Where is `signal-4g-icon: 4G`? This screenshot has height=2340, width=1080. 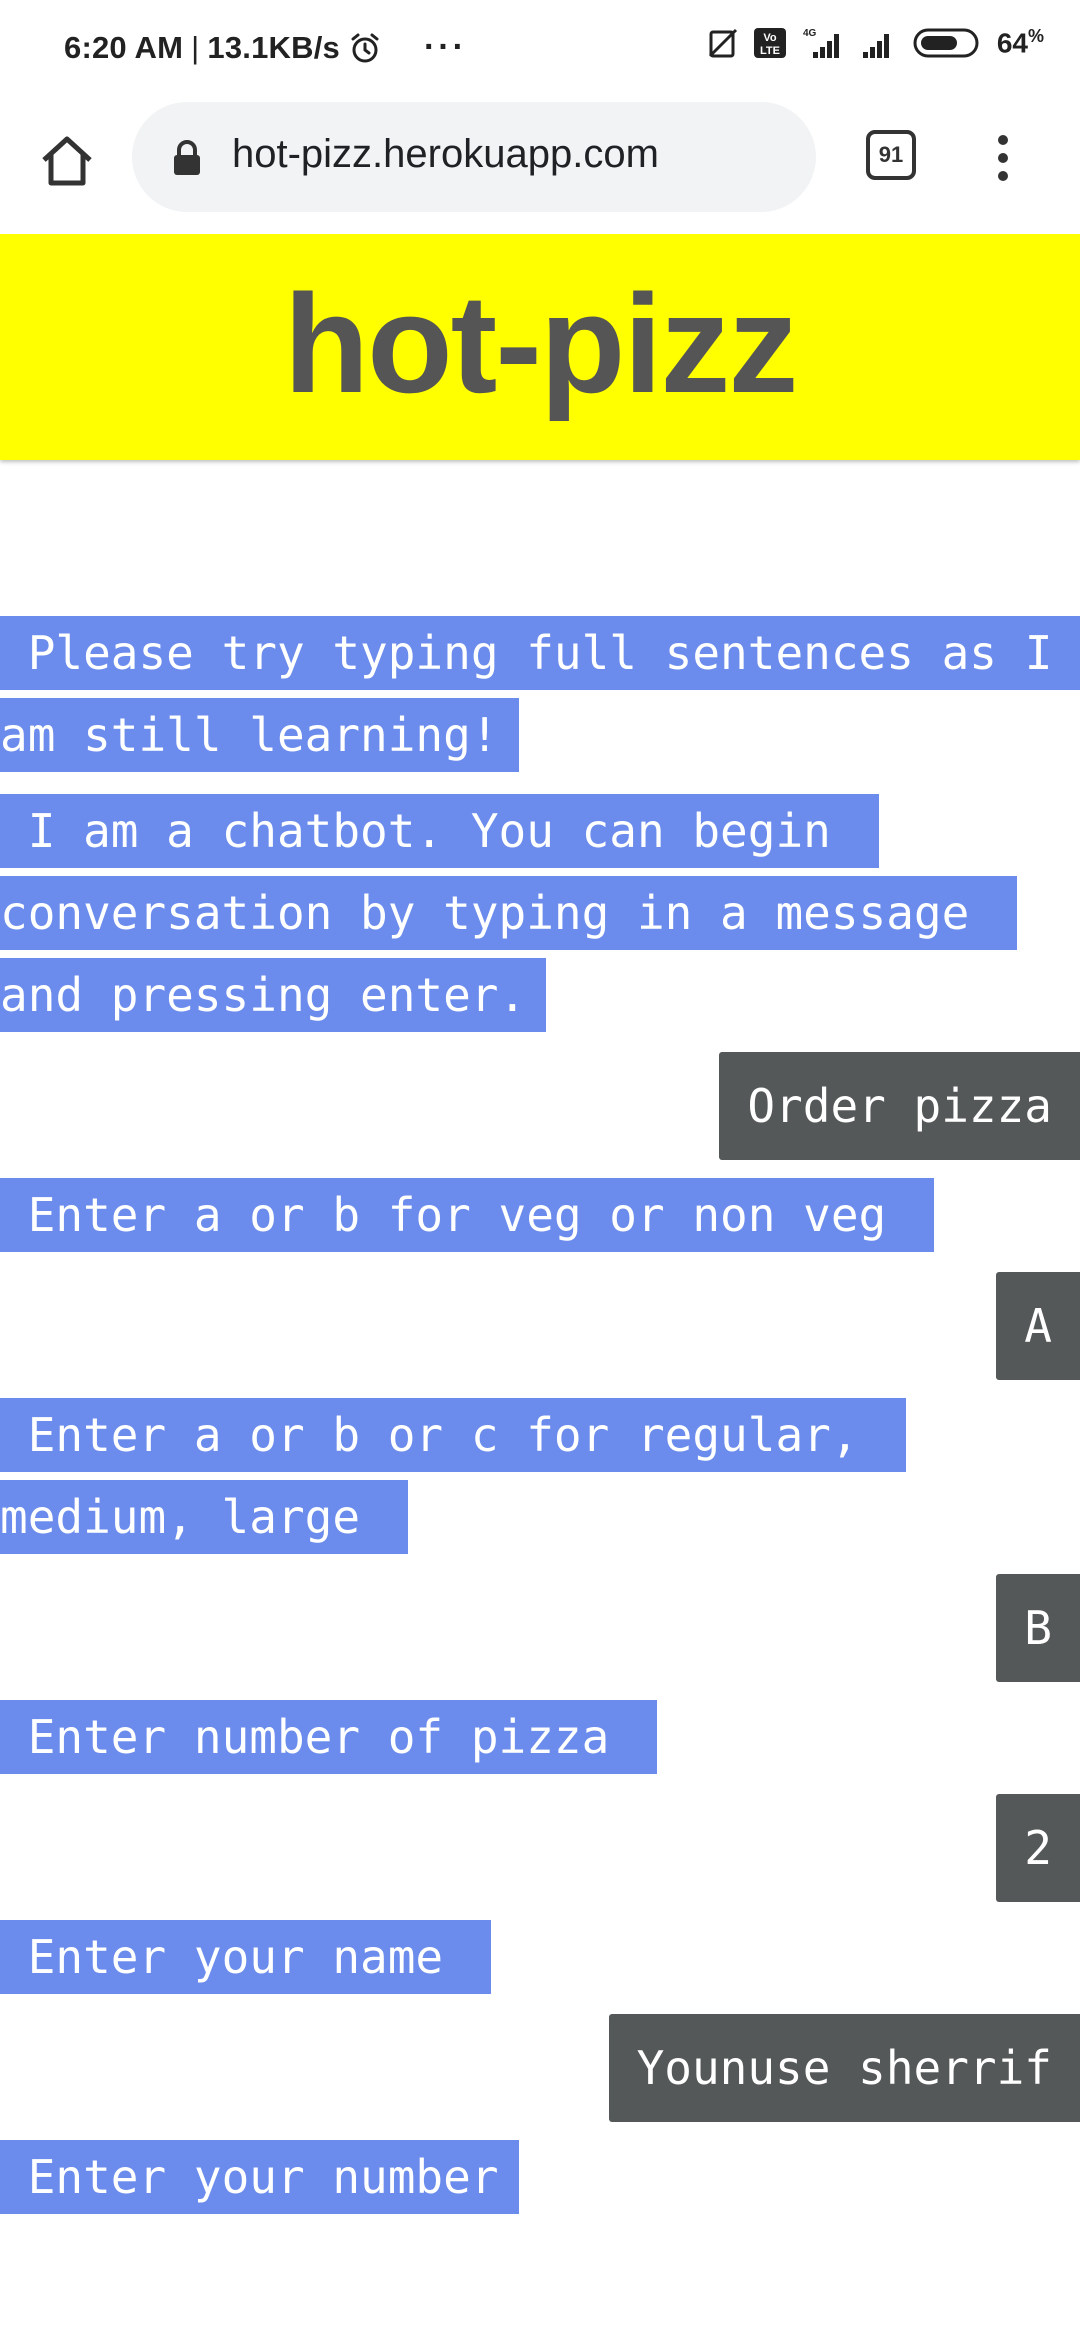
signal-4g-icon: 4G is located at coordinates (821, 43).